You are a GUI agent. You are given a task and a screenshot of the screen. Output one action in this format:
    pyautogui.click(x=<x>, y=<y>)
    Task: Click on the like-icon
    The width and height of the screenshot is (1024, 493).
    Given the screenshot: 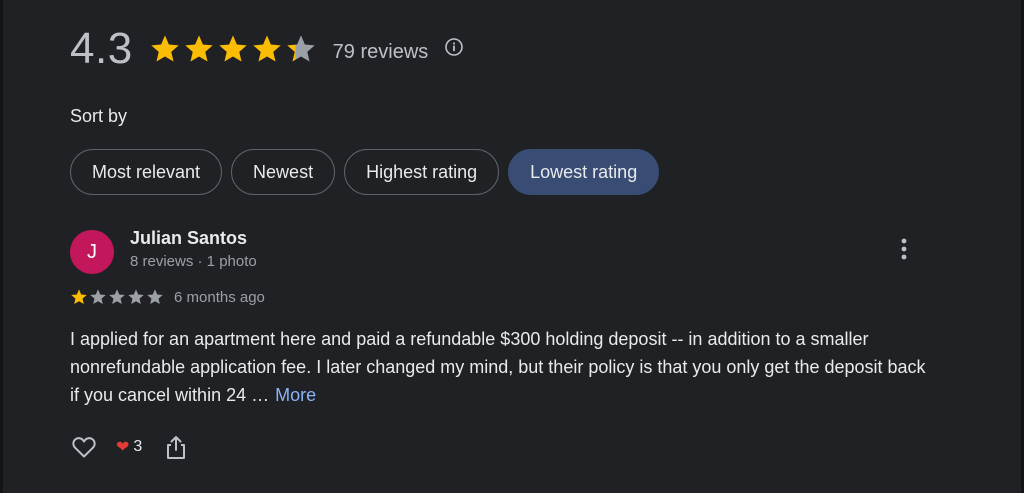 What is the action you would take?
    pyautogui.click(x=84, y=447)
    